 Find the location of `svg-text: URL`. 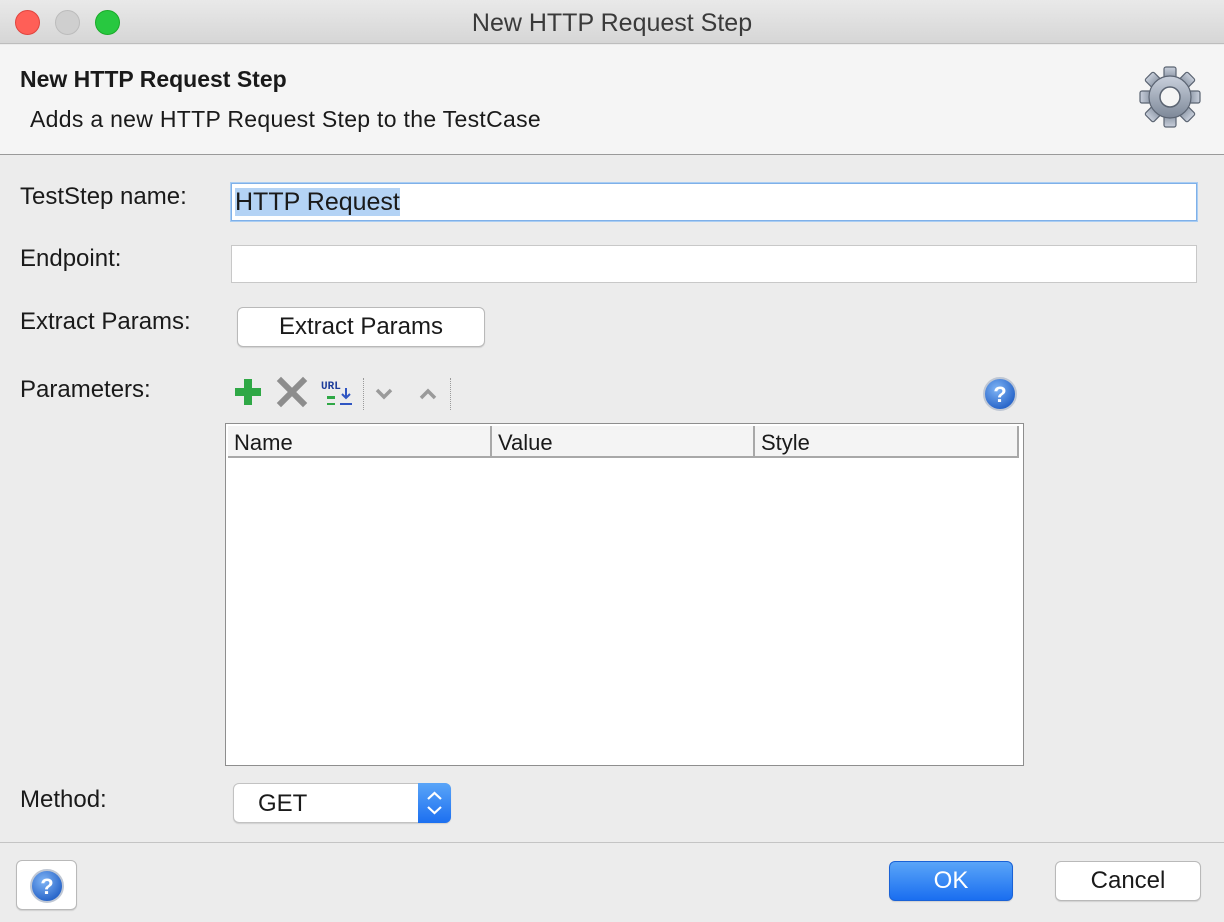

svg-text: URL is located at coordinates (331, 387).